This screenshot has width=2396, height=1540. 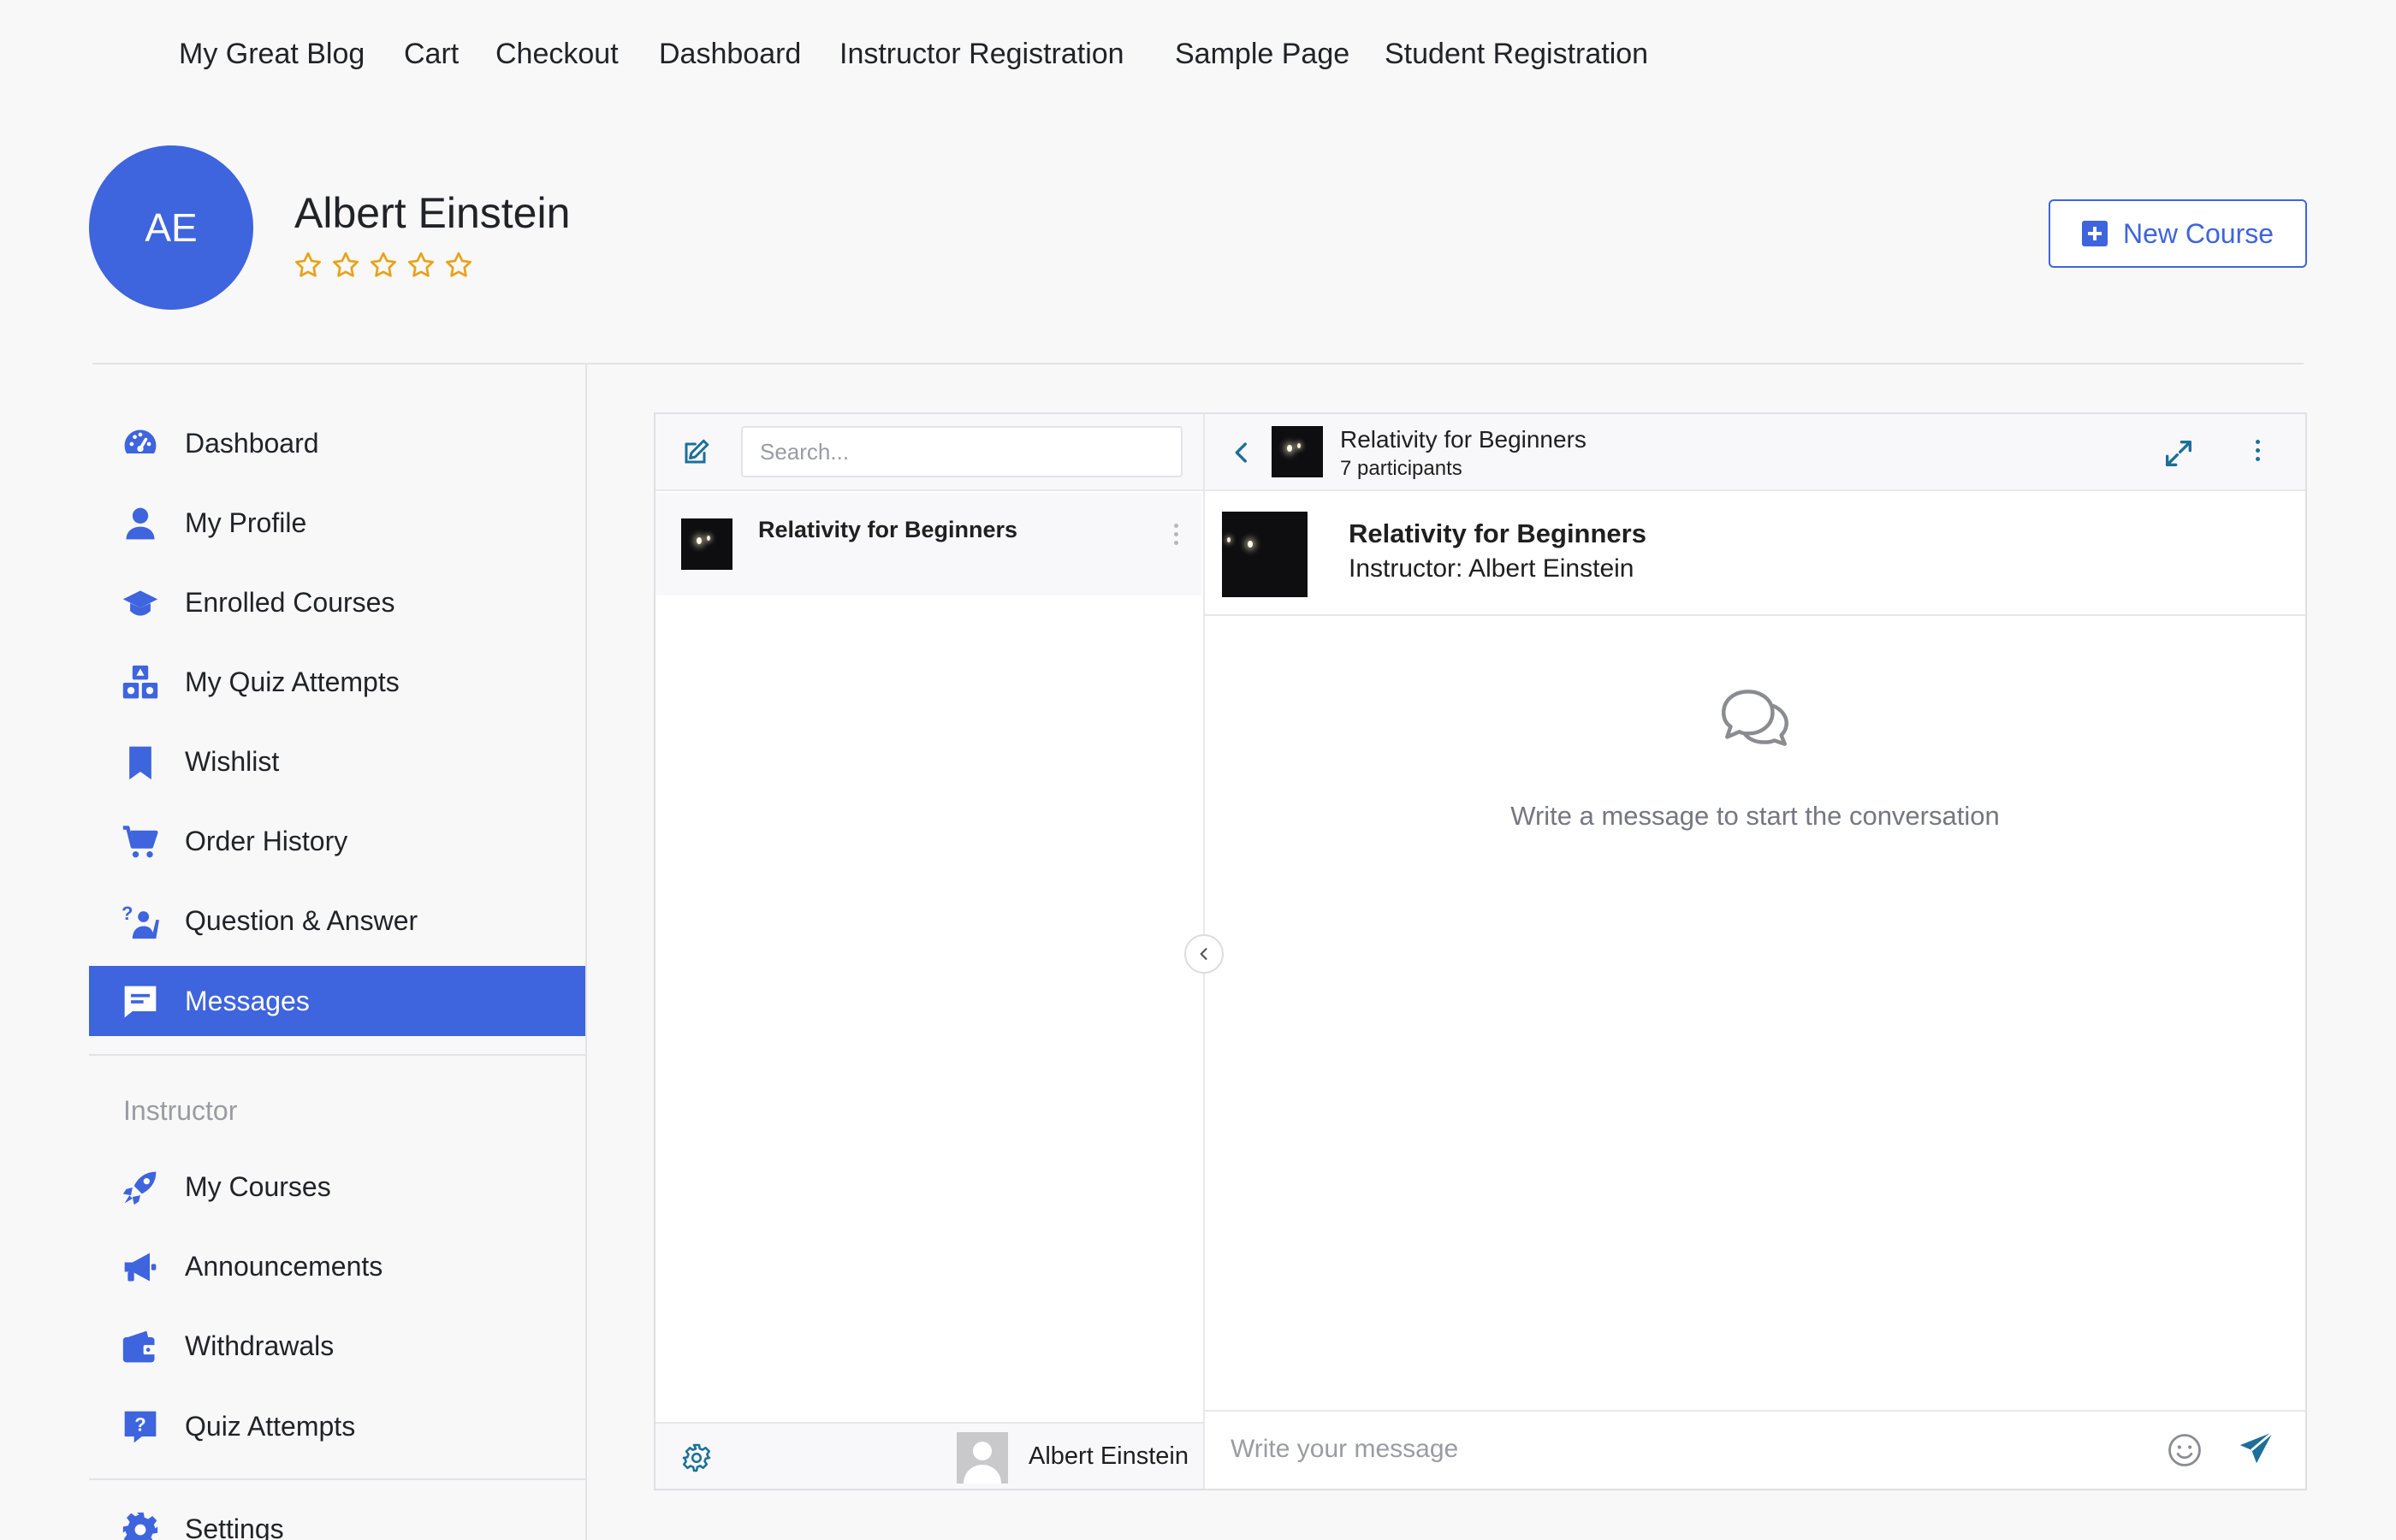 What do you see at coordinates (140, 523) in the screenshot?
I see `user-icon` at bounding box center [140, 523].